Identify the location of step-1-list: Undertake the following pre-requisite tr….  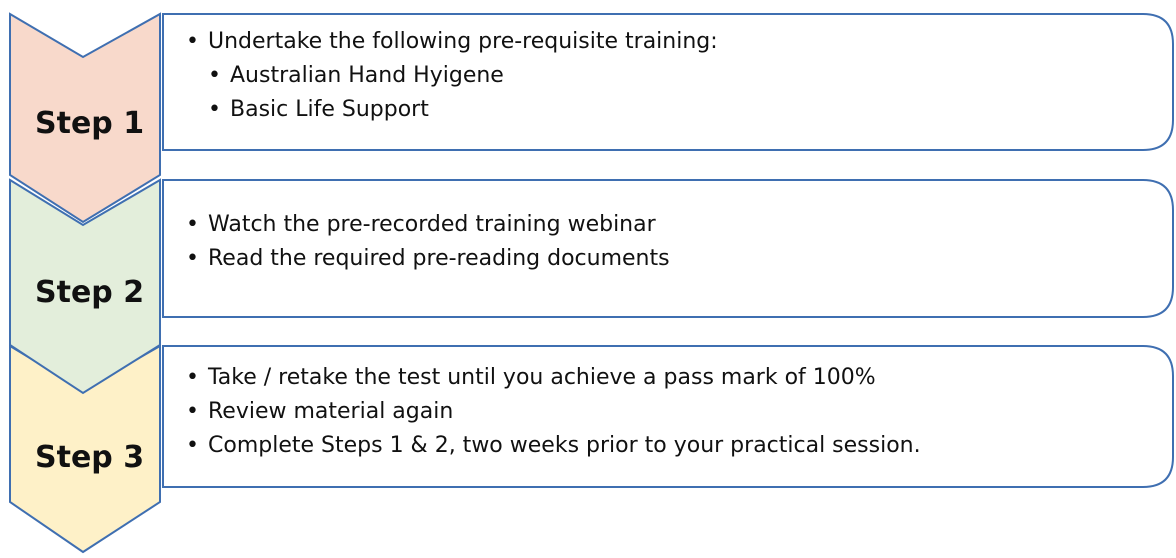
(452, 76).